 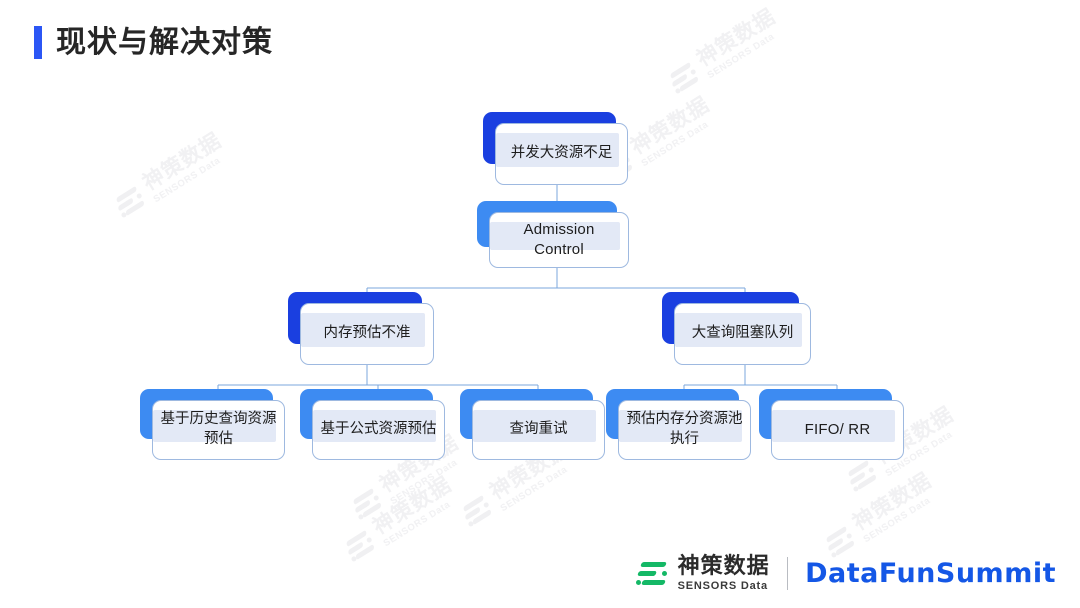 What do you see at coordinates (787, 573) in the screenshot?
I see `brand-divider` at bounding box center [787, 573].